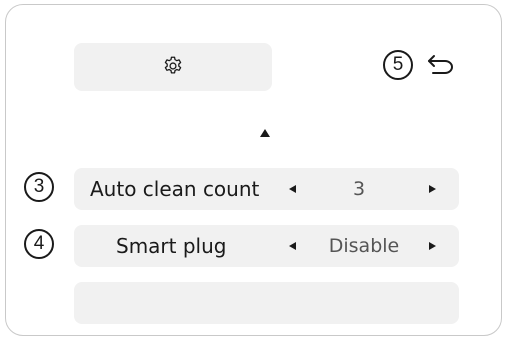 The width and height of the screenshot is (506, 341). Describe the element at coordinates (266, 189) in the screenshot. I see `auto-clean-count-row: Auto clean count 3` at that location.